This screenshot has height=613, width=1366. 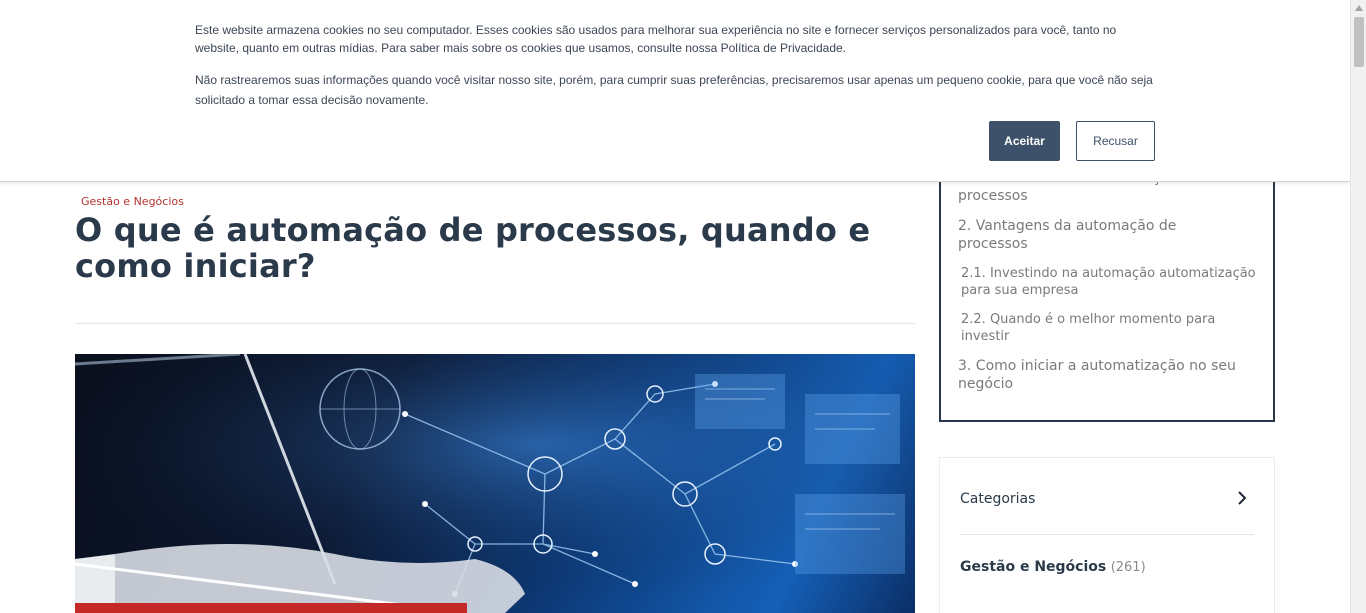 I want to click on toc-item-2: 2. Vantagens da automação de processos, so click(x=1103, y=235).